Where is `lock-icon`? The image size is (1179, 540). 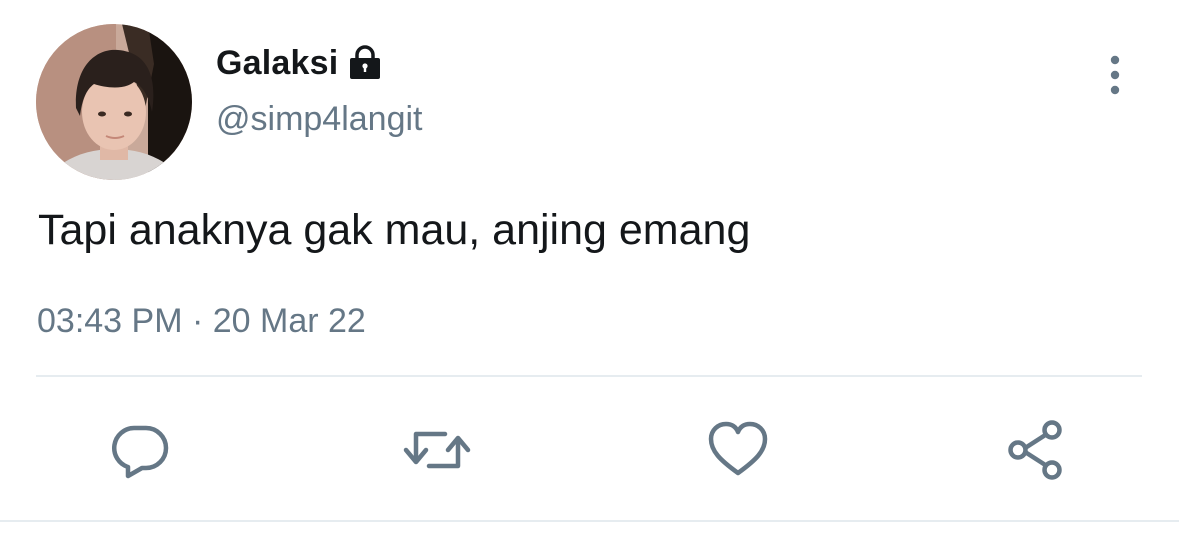 lock-icon is located at coordinates (365, 63).